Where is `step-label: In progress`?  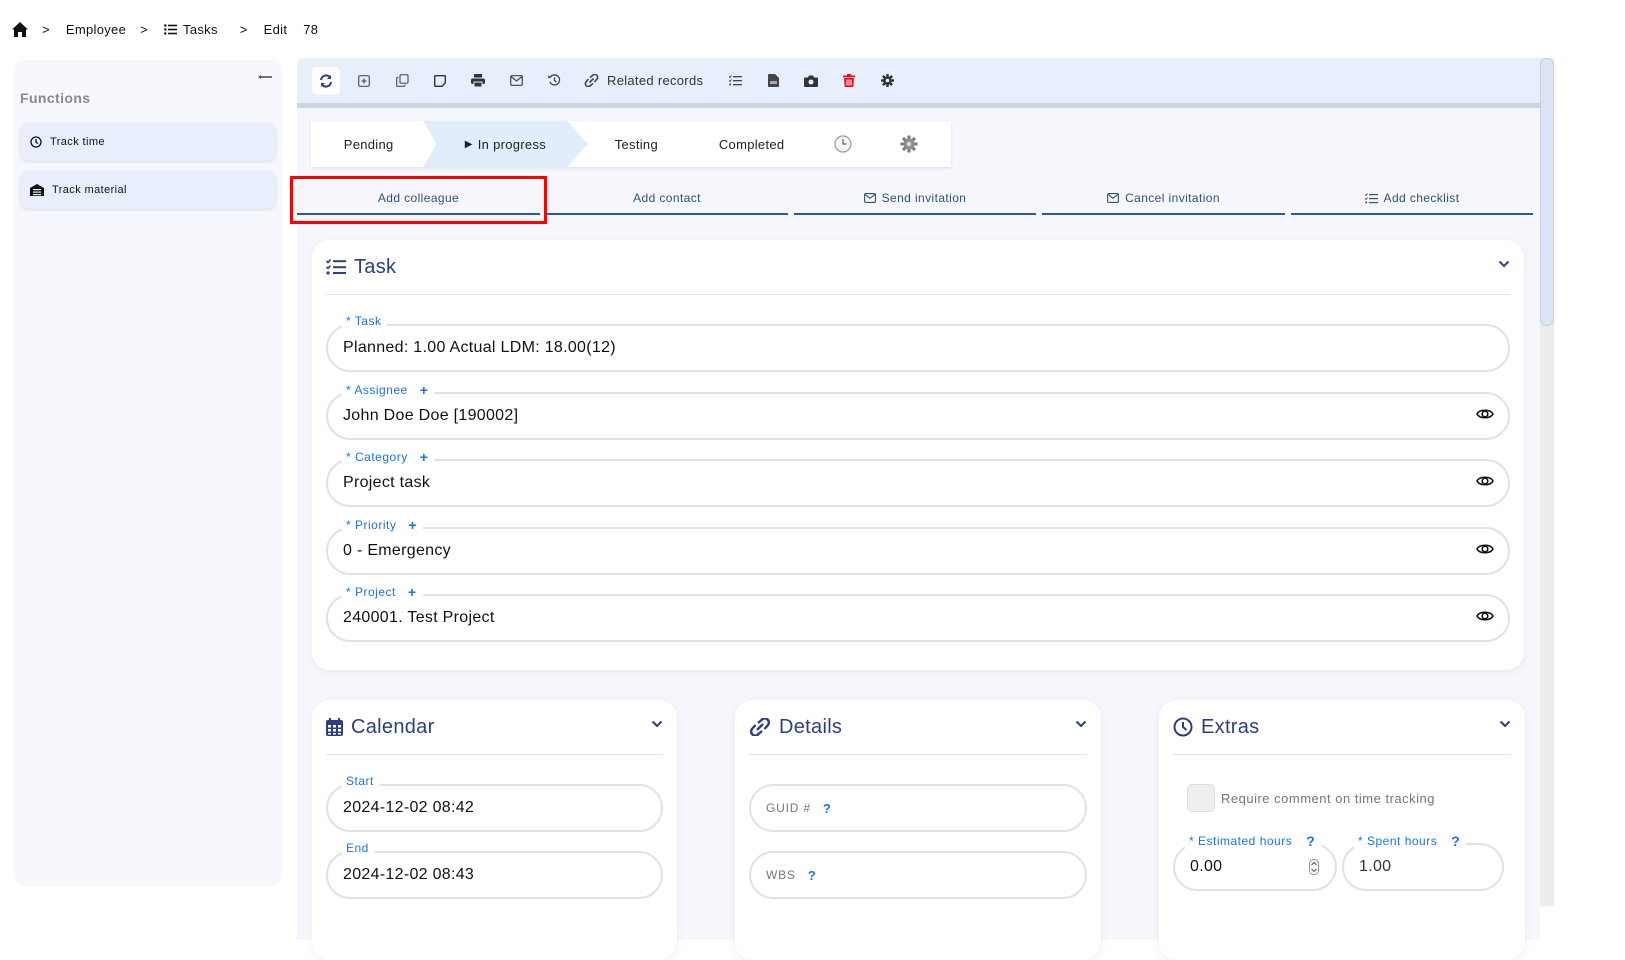 step-label: In progress is located at coordinates (512, 144).